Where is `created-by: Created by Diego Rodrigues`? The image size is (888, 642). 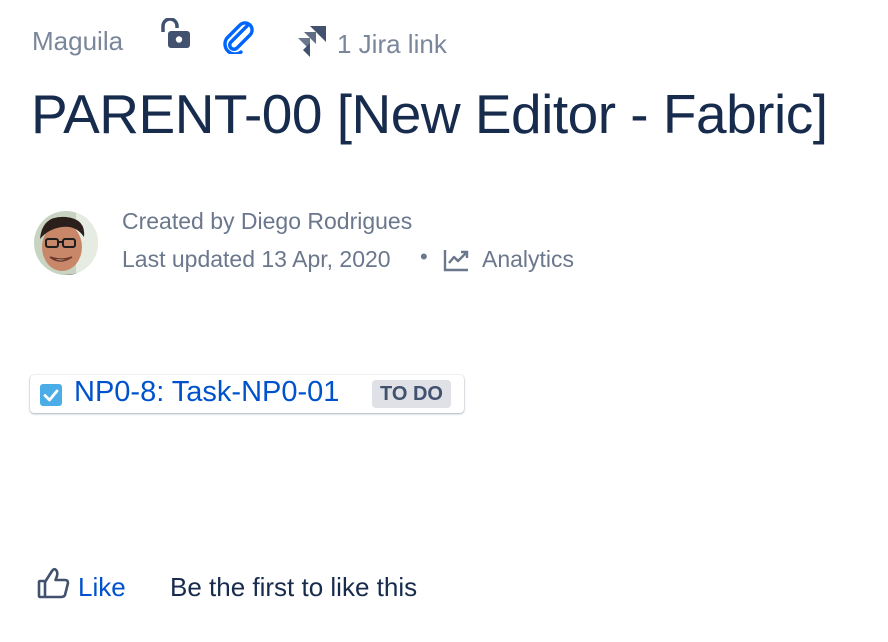 created-by: Created by Diego Rodrigues is located at coordinates (267, 221).